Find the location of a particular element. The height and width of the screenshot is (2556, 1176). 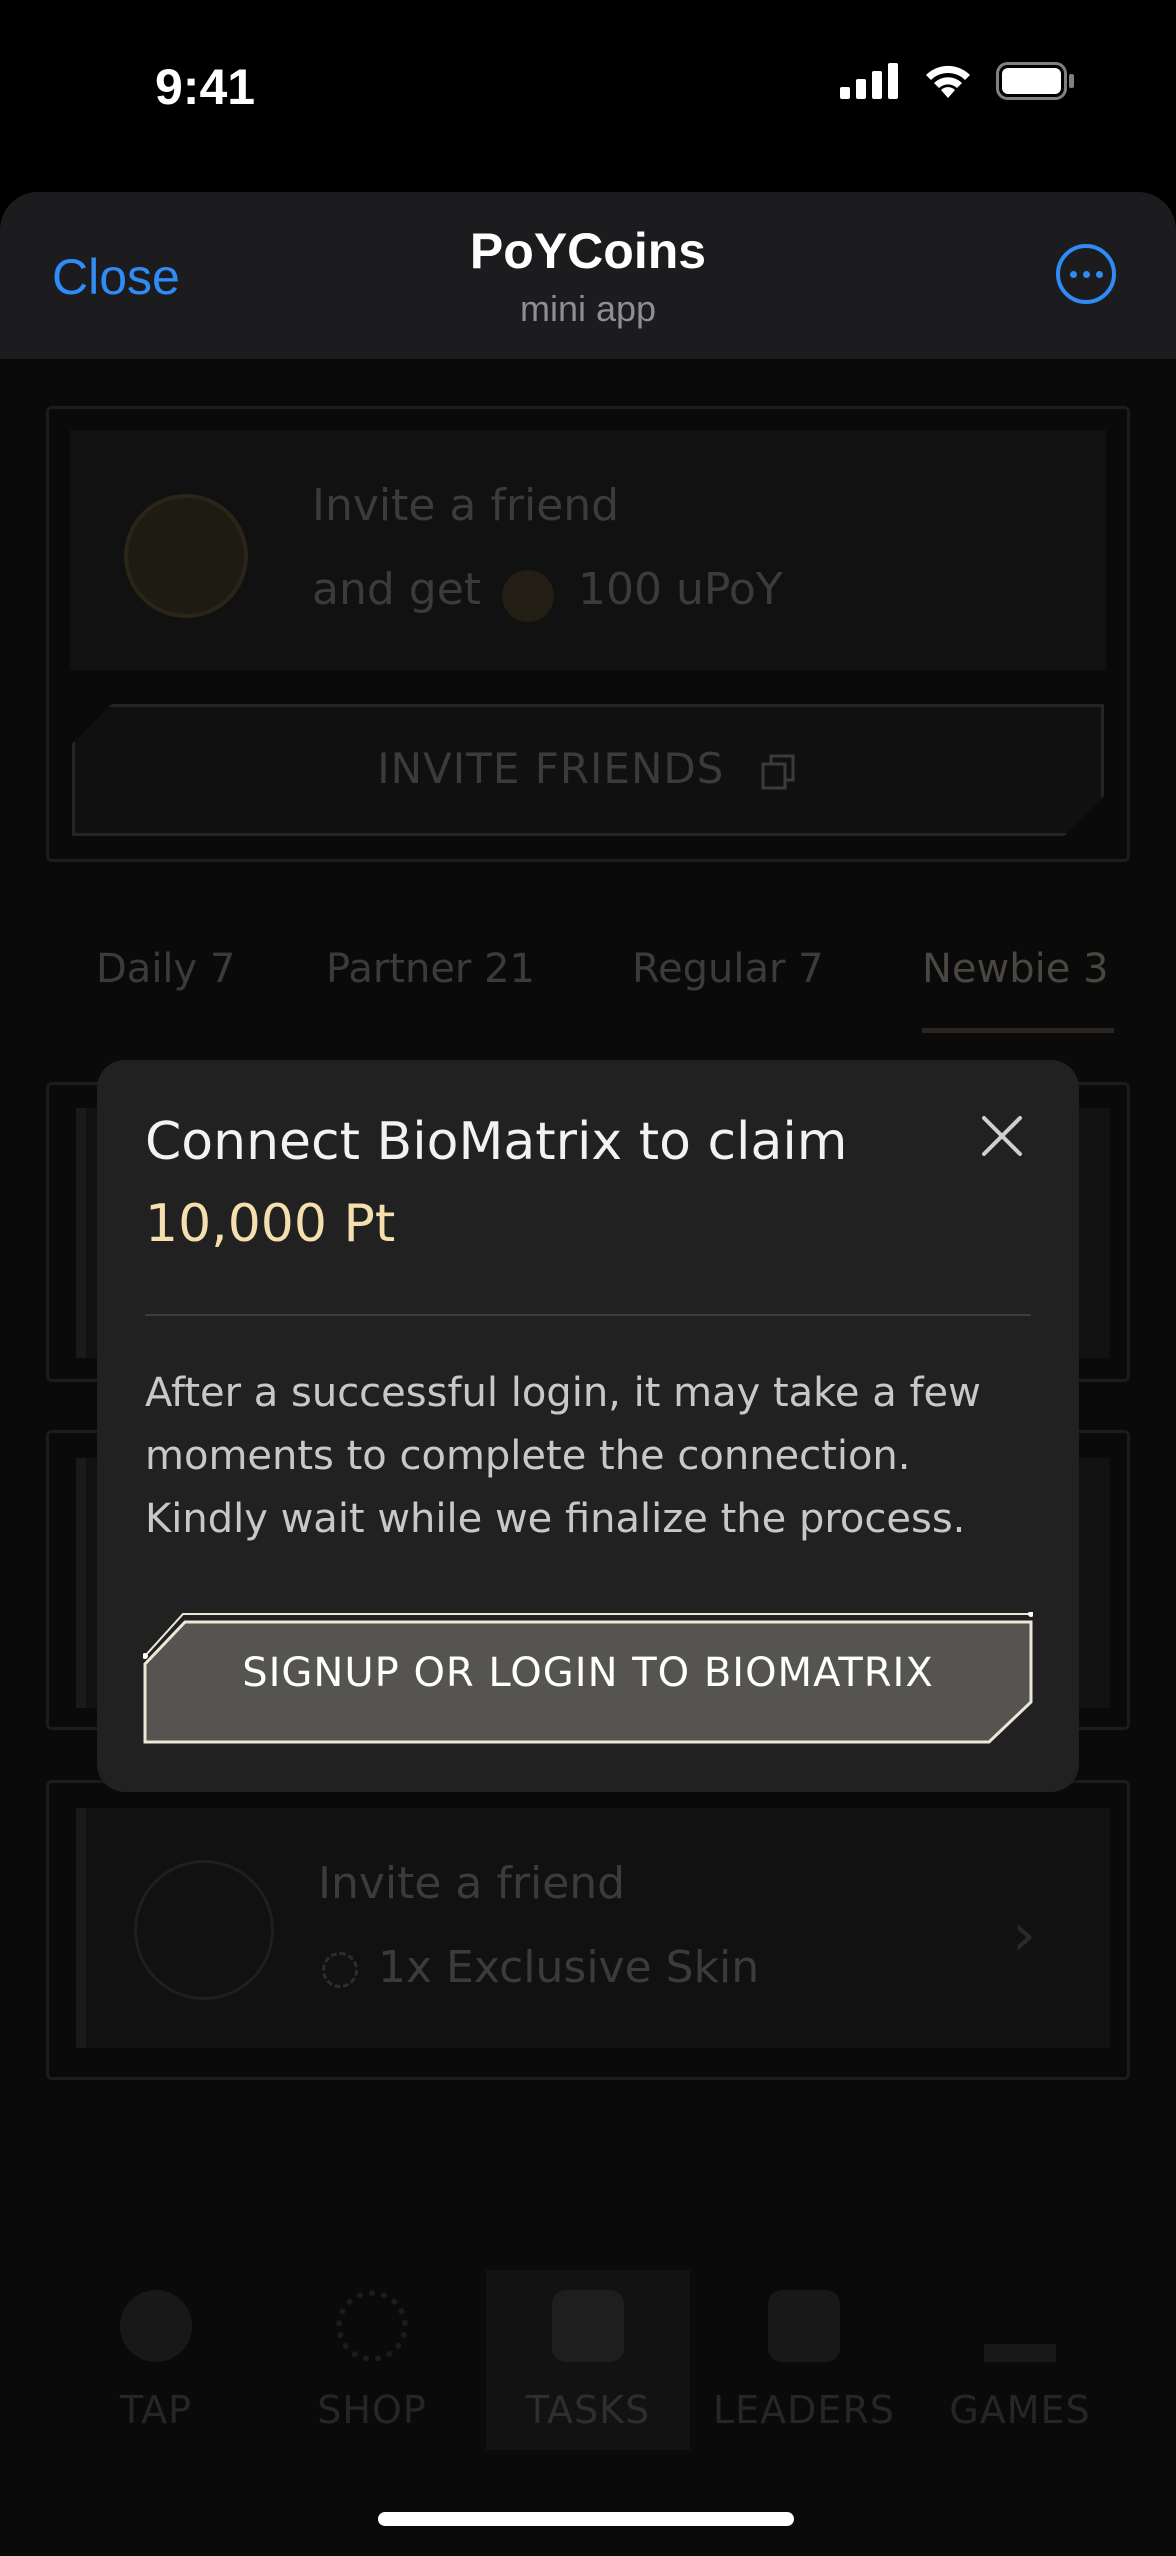

tab-newbie: Newbie 3 is located at coordinates (1015, 969).